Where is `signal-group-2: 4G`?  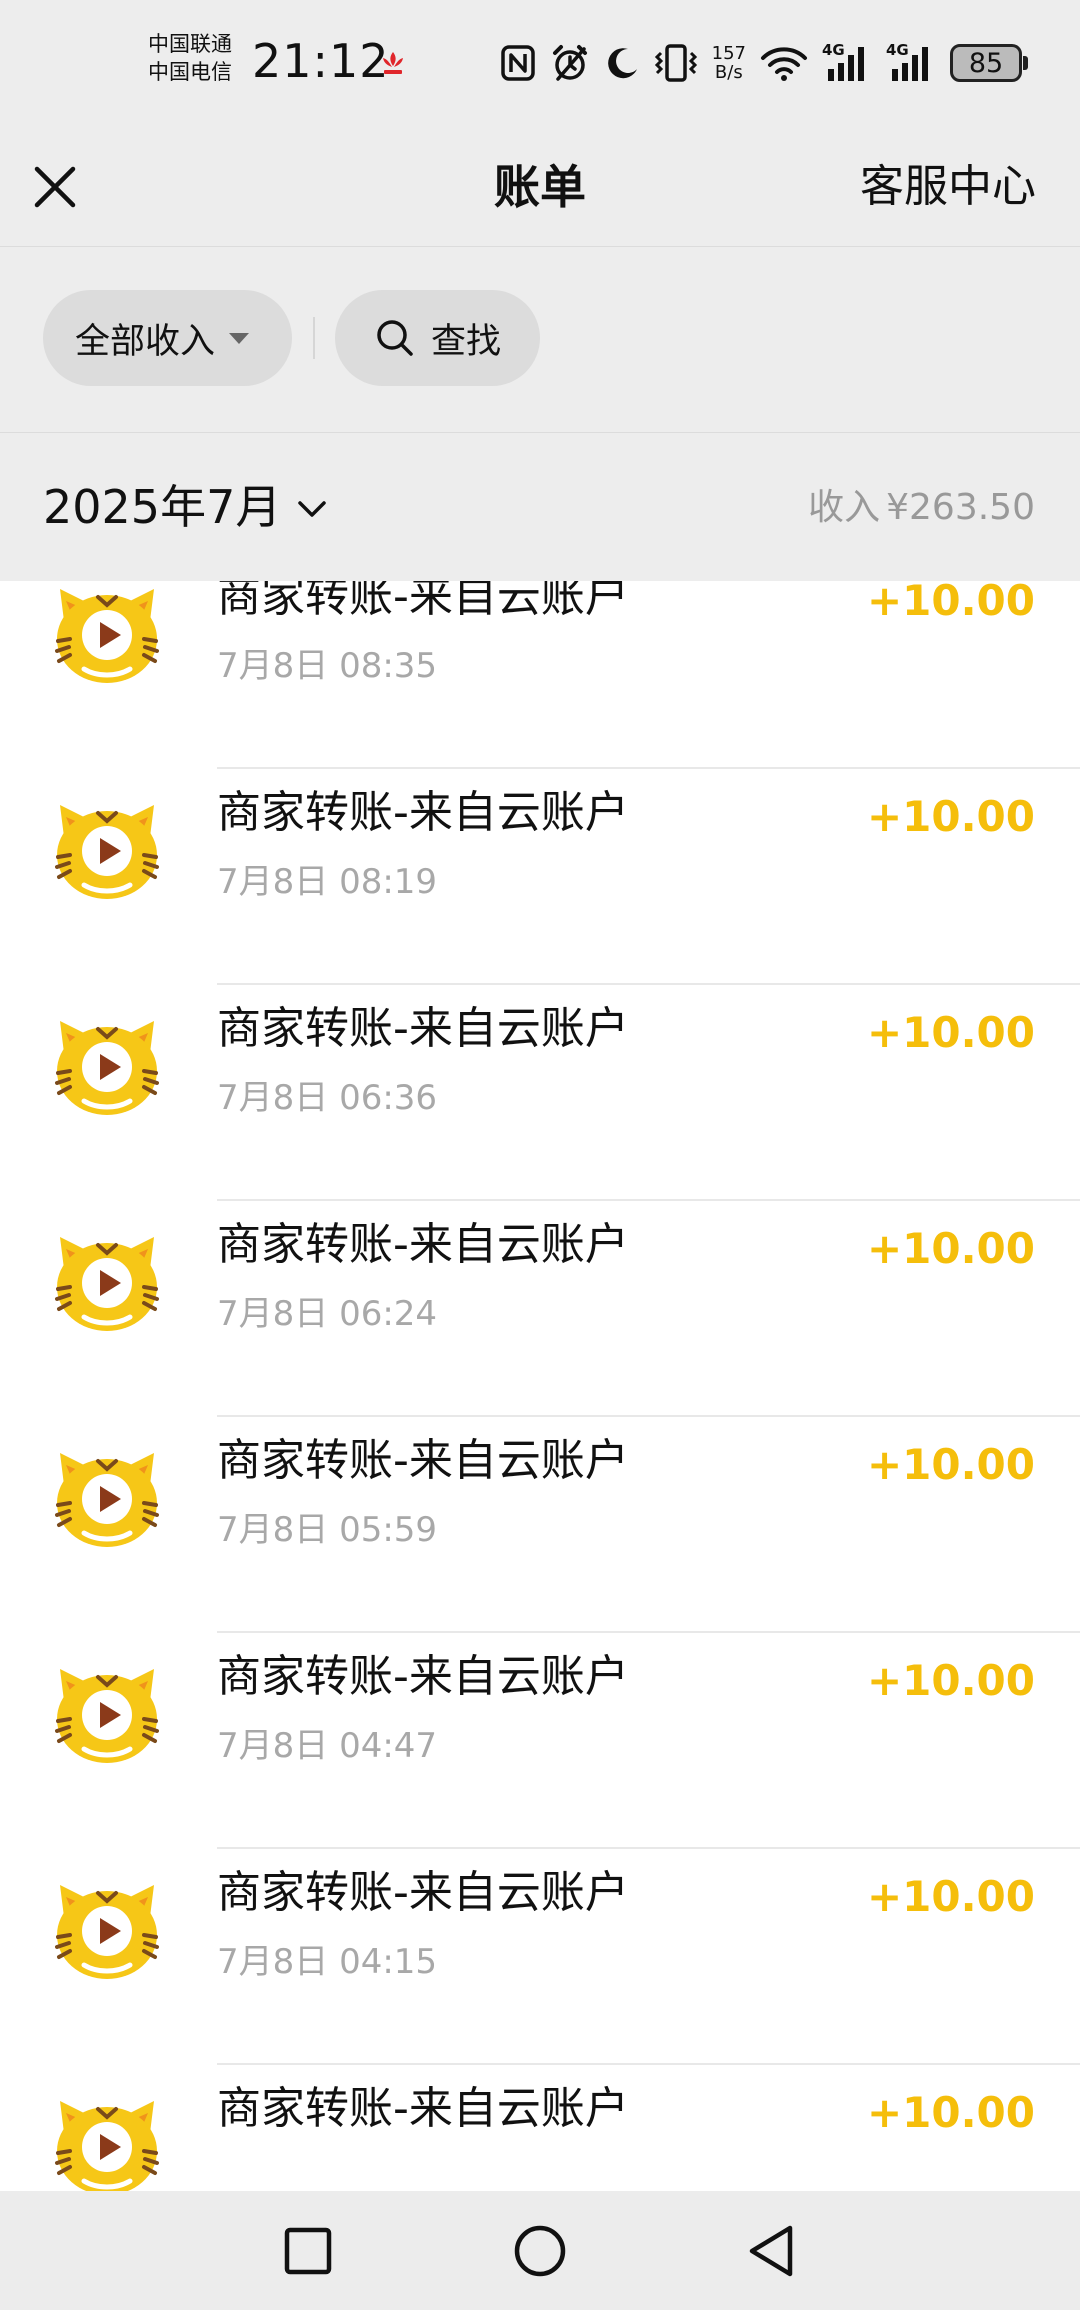
signal-group-2: 4G is located at coordinates (911, 62).